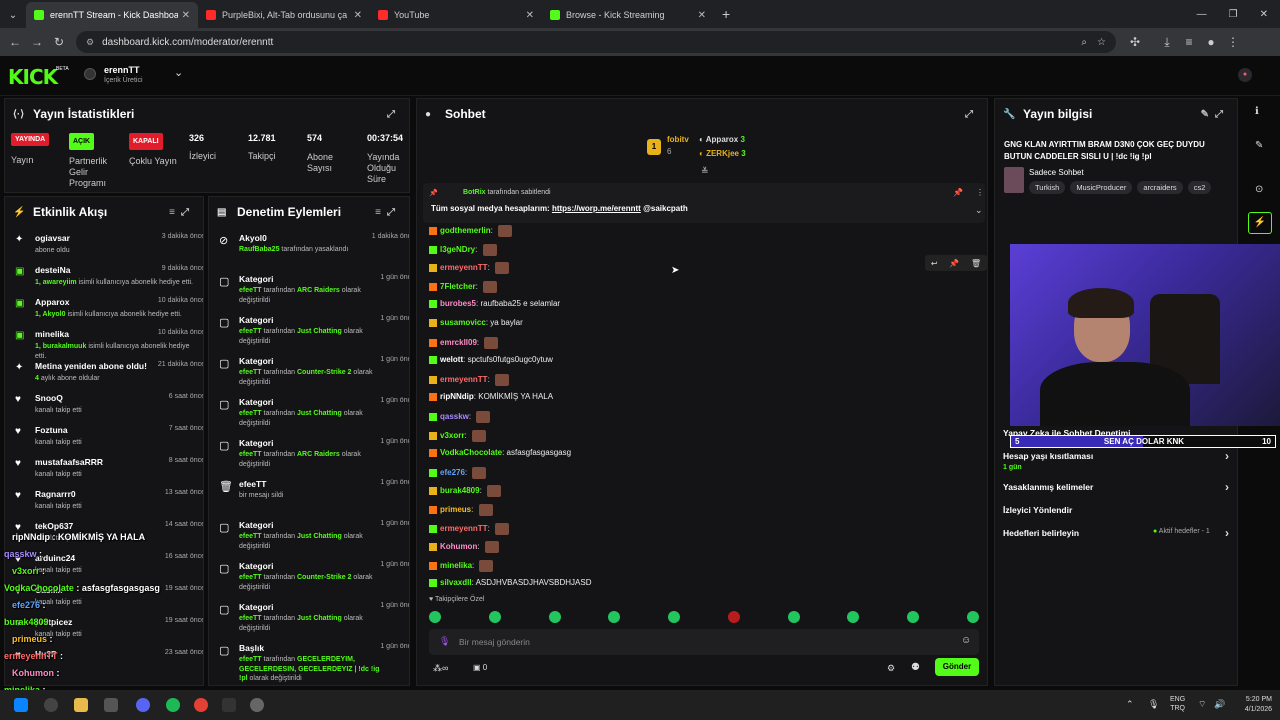 The height and width of the screenshot is (720, 1280). Describe the element at coordinates (37, 42) in the screenshot. I see `forward-icon: →` at that location.